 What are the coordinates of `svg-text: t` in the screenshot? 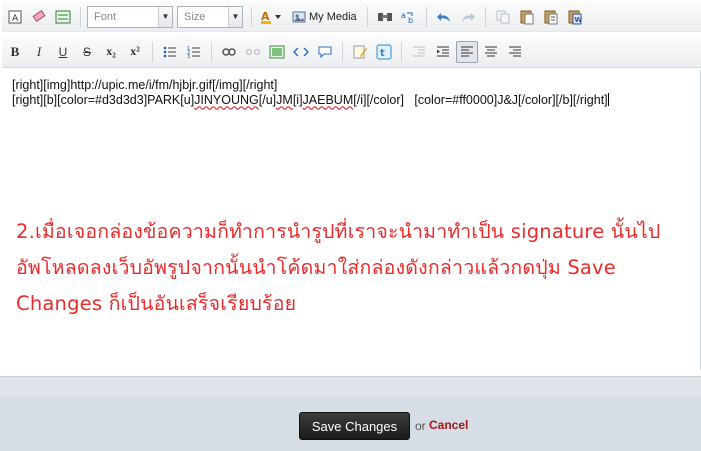 It's located at (382, 53).